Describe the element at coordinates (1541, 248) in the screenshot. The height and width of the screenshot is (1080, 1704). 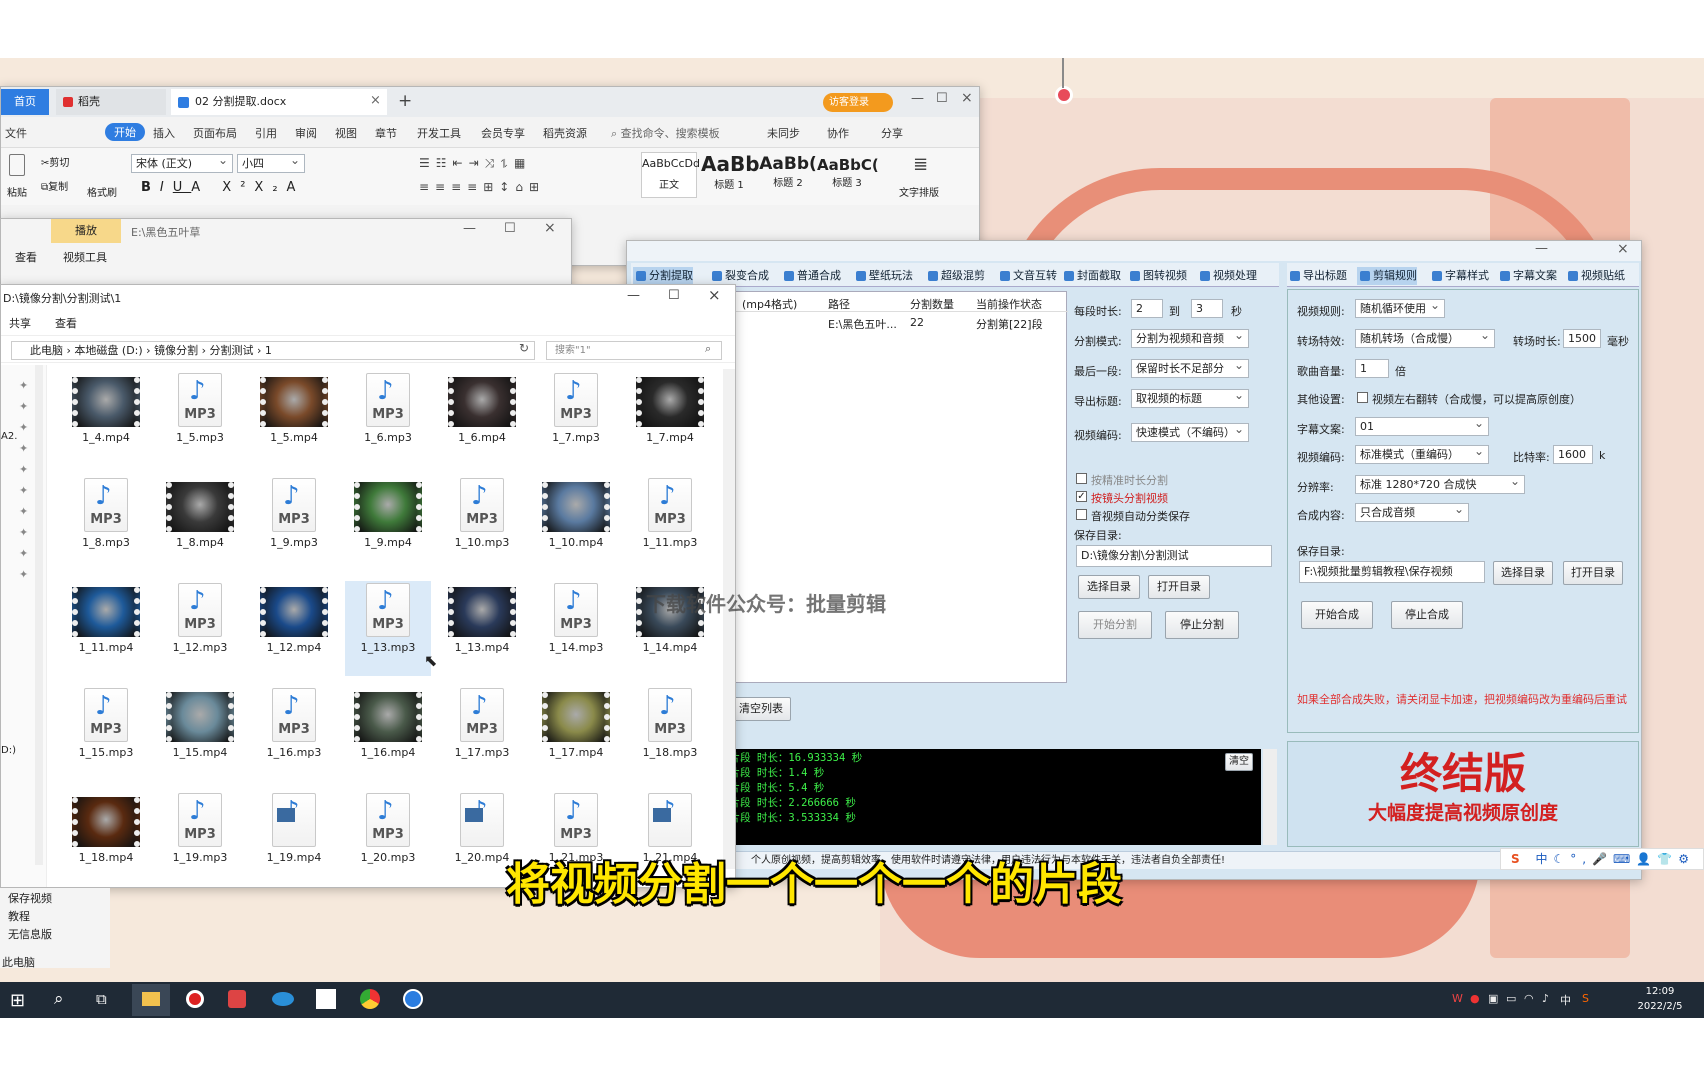
I see `tool-minimize-icon: —` at that location.